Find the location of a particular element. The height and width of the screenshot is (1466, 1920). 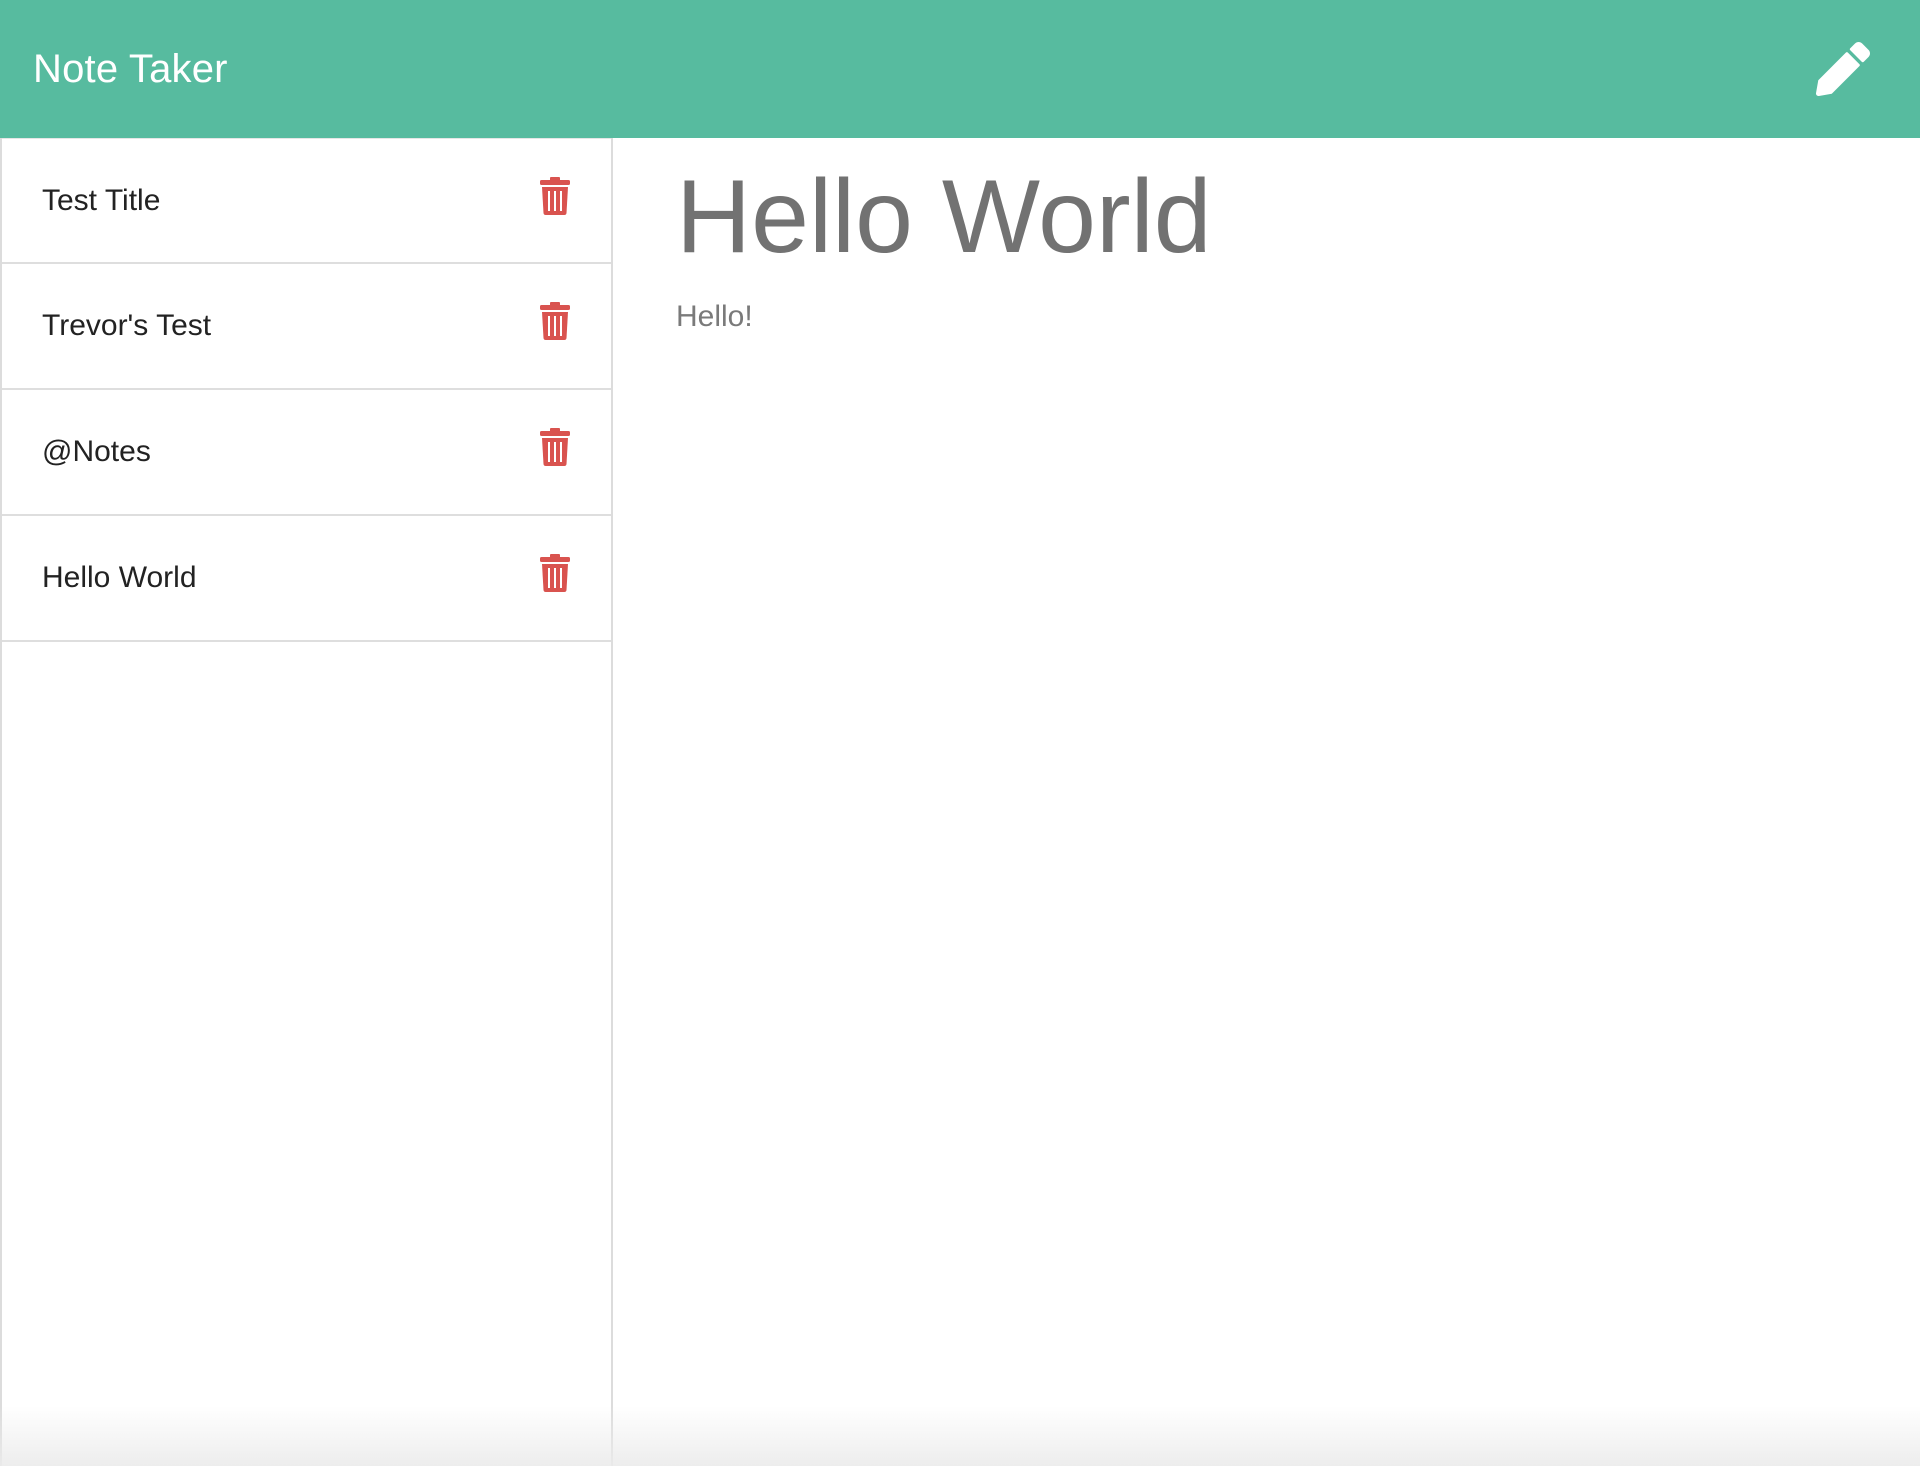

note-title-input is located at coordinates (1266, 217).